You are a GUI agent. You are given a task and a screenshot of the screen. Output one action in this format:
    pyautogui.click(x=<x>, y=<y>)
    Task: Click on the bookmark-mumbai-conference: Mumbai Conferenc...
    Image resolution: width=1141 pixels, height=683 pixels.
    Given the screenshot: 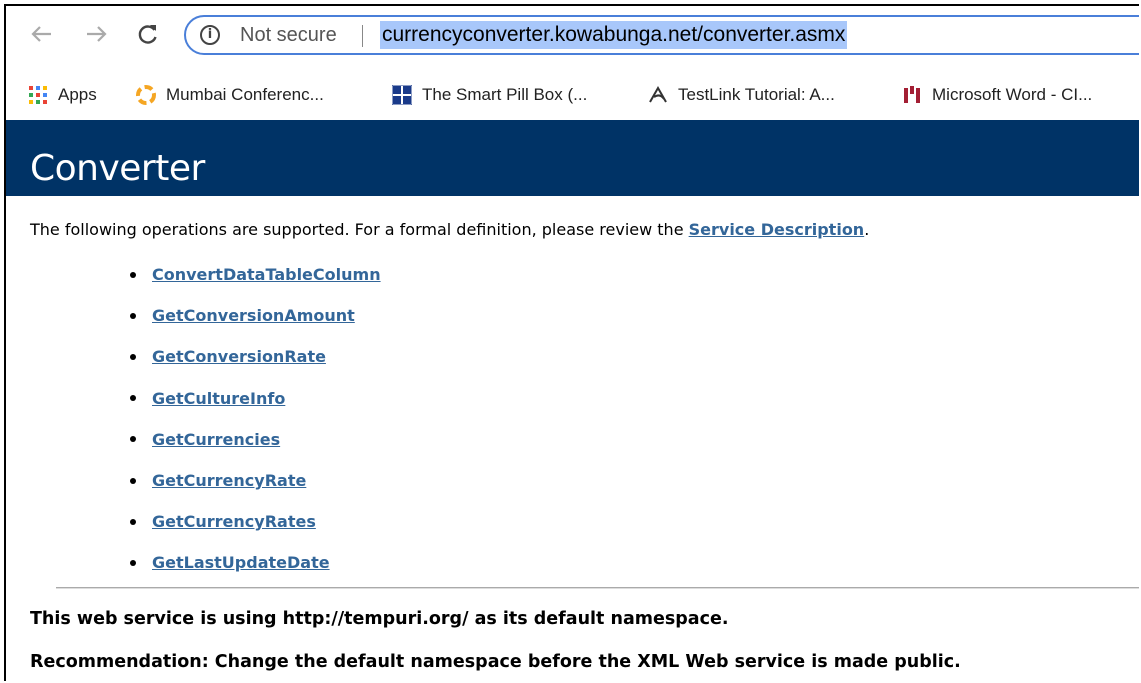 What is the action you would take?
    pyautogui.click(x=230, y=95)
    